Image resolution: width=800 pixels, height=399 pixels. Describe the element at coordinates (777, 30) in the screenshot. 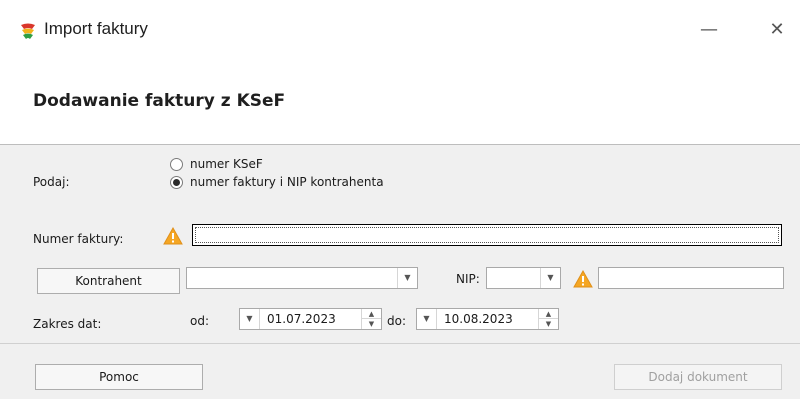

I see `close-button: ✕` at that location.